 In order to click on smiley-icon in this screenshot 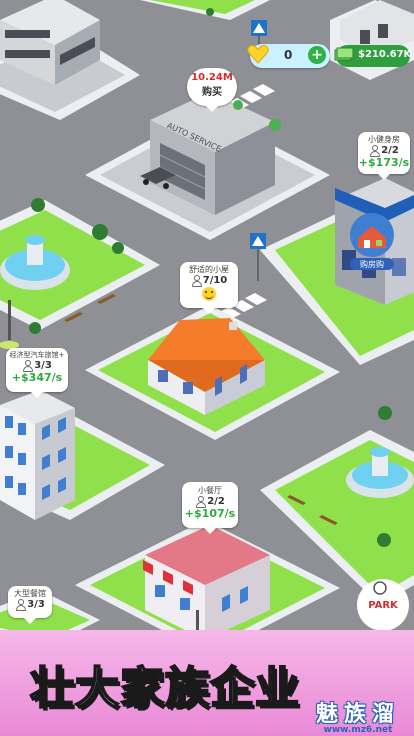, I will do `click(209, 294)`.